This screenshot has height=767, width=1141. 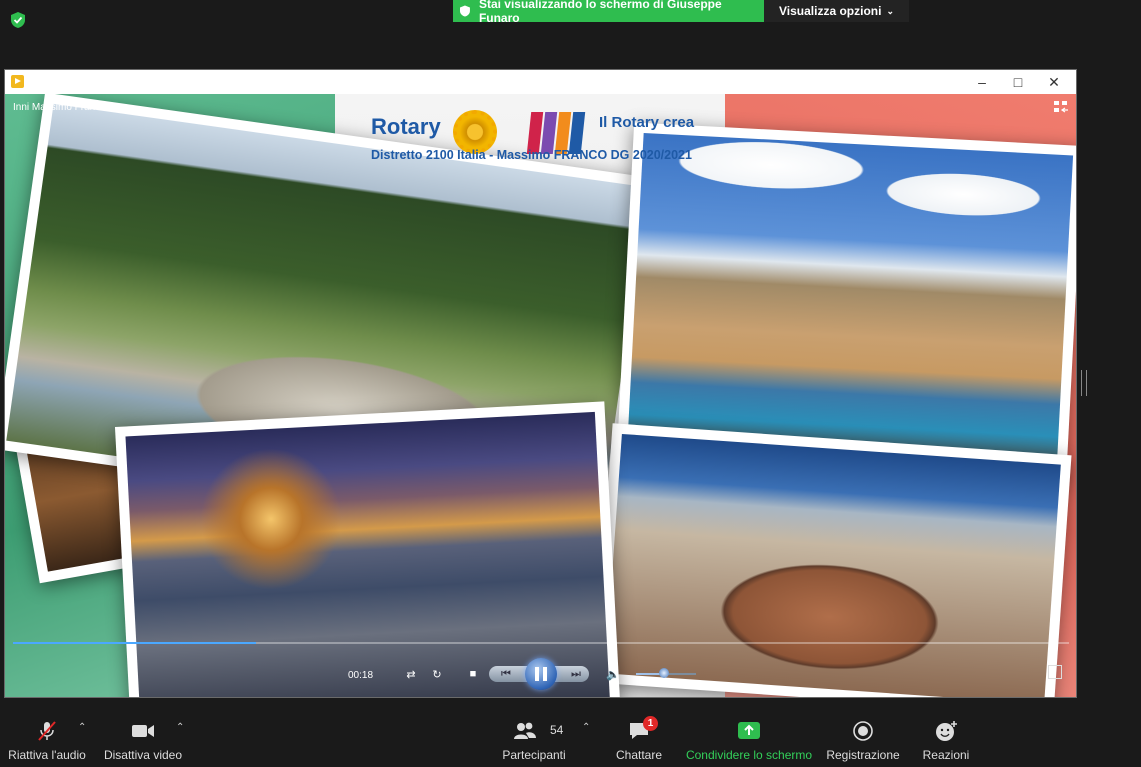 I want to click on microphone-muted-icon, so click(x=47, y=731).